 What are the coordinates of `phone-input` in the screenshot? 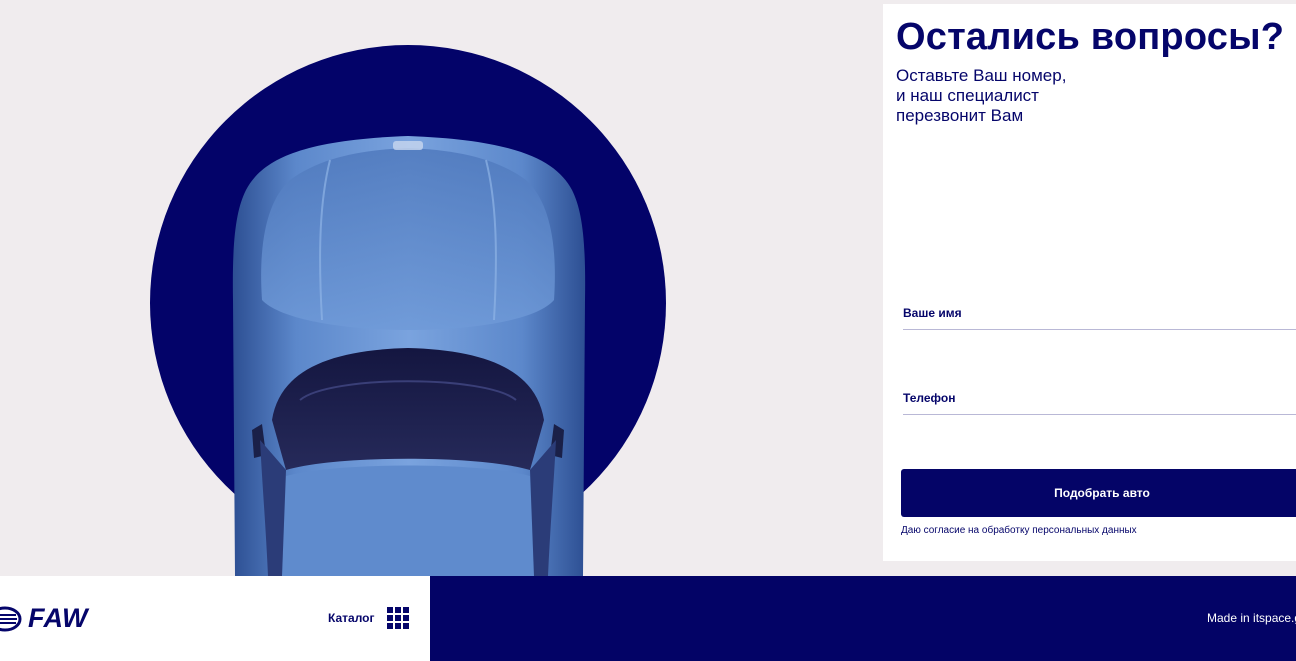 It's located at (1099, 397).